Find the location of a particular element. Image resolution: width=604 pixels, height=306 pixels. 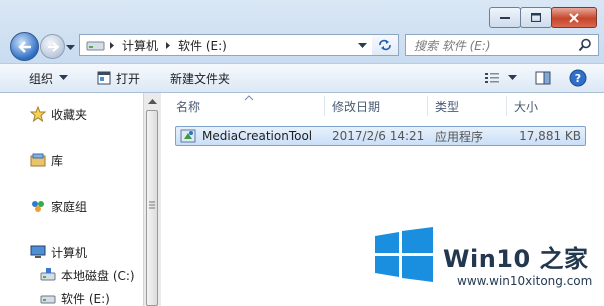

nav-item-drive-c: 本地磁盘 (C:) is located at coordinates (87, 275).